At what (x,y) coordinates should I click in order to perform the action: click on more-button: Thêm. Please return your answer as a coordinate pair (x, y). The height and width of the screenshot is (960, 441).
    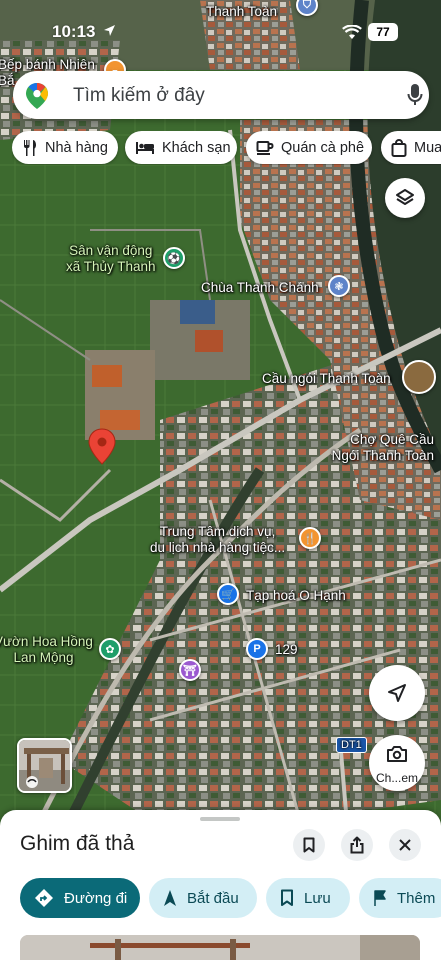
    Looking at the image, I should click on (400, 898).